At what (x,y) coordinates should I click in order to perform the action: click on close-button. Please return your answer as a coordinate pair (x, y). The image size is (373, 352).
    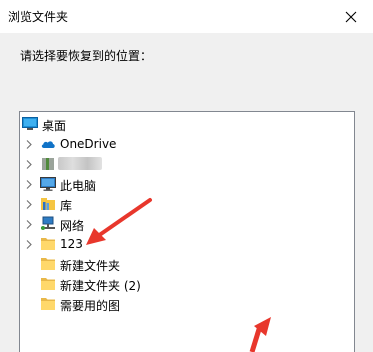
    Looking at the image, I should click on (351, 16).